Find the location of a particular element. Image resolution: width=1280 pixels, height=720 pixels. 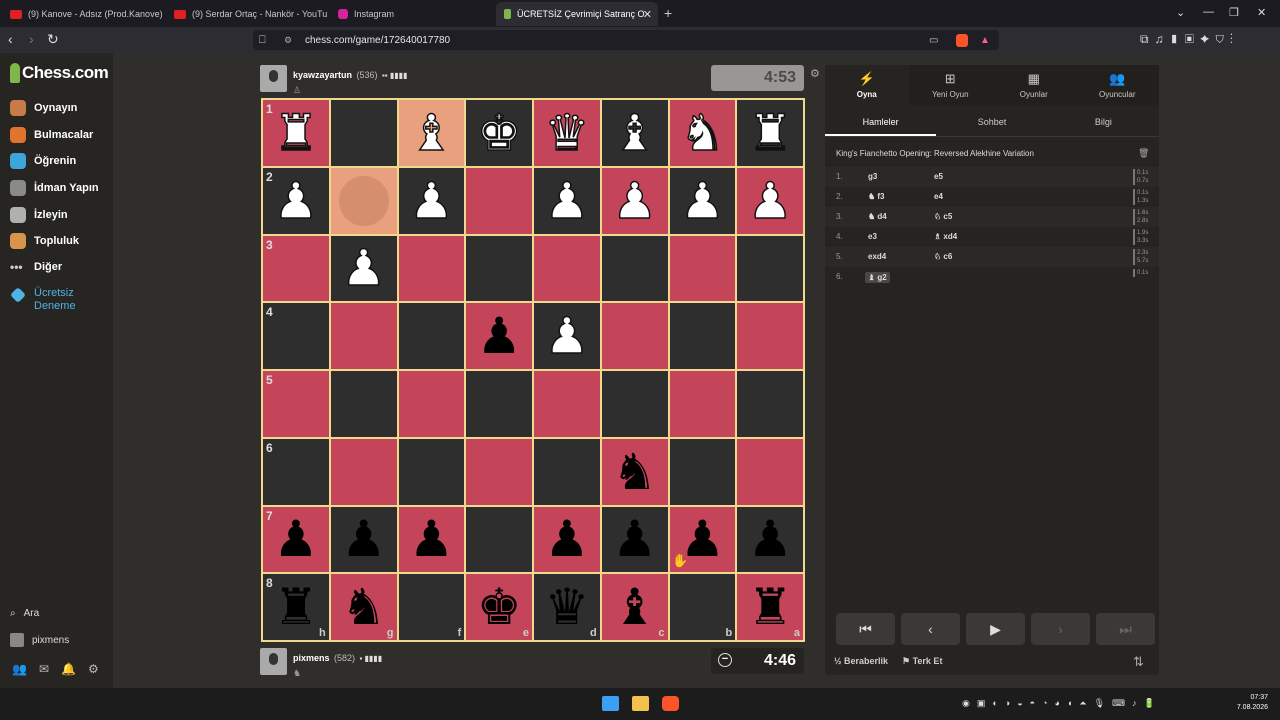

first-move-button: ⏮ is located at coordinates (865, 629).